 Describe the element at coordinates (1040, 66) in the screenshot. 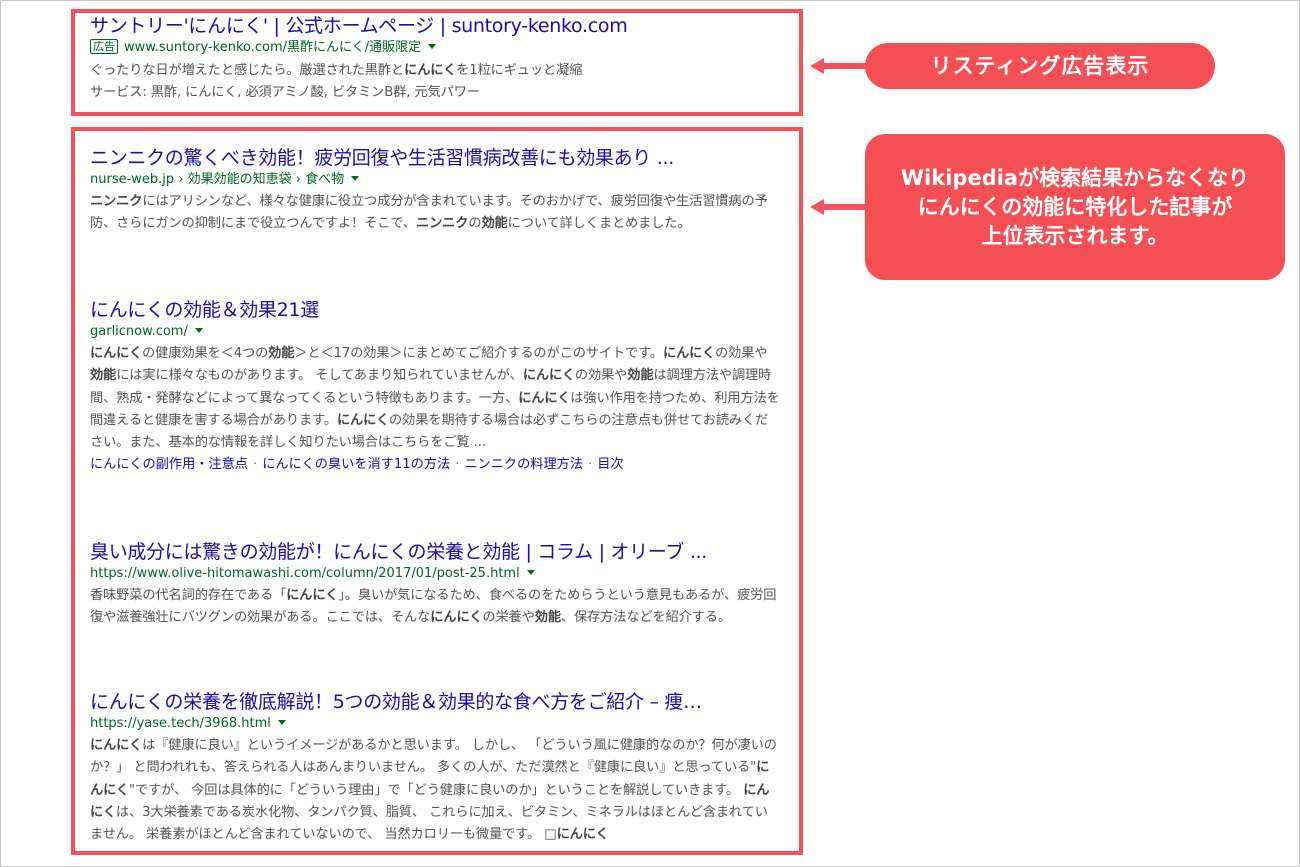

I see `listing-ad-callout: リスティング広告表示` at that location.